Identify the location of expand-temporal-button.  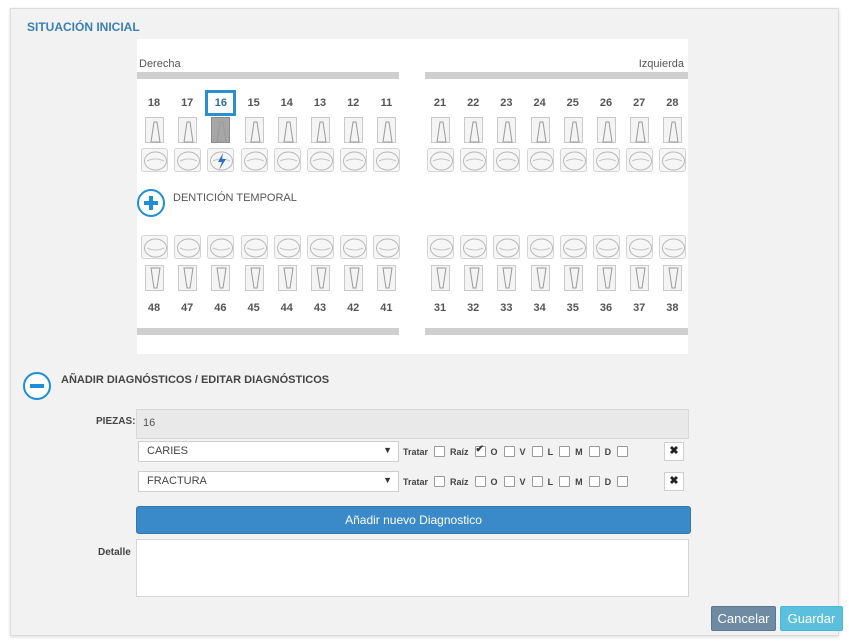
(151, 203).